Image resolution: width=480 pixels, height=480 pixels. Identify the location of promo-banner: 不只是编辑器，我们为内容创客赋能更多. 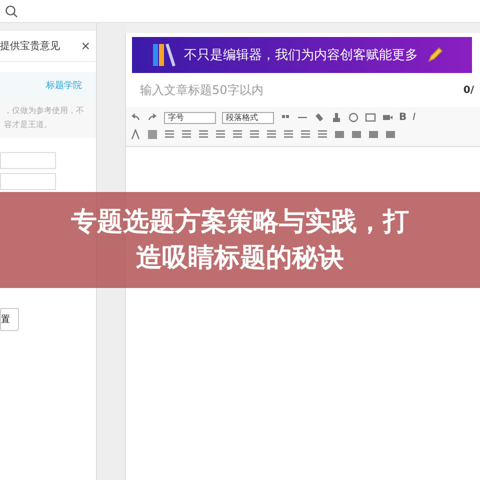
(302, 55).